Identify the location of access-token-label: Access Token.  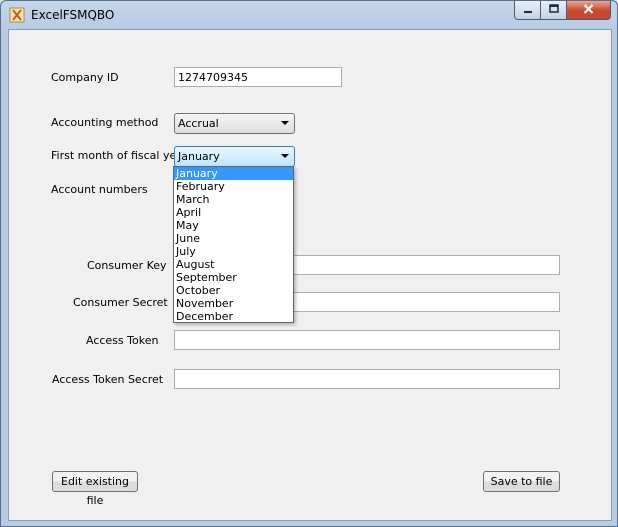
(122, 340).